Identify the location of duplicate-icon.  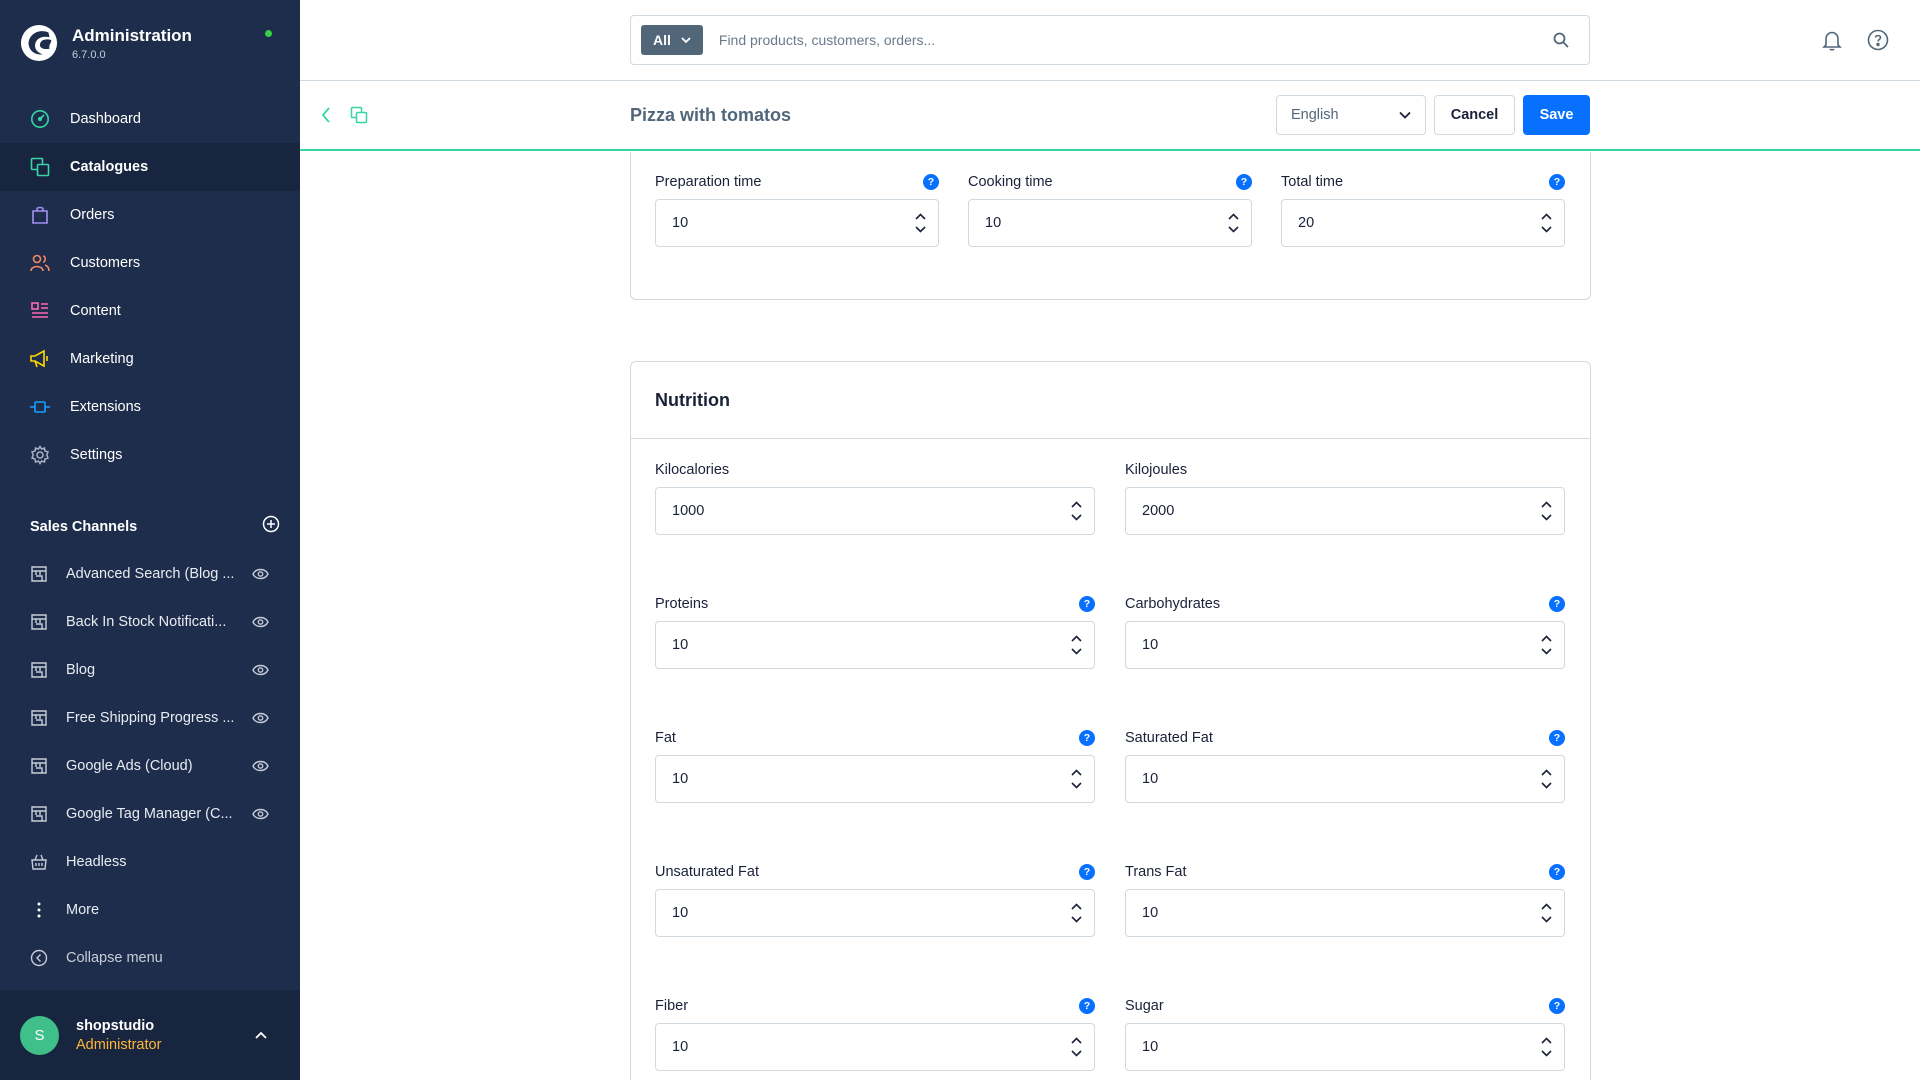
(359, 117).